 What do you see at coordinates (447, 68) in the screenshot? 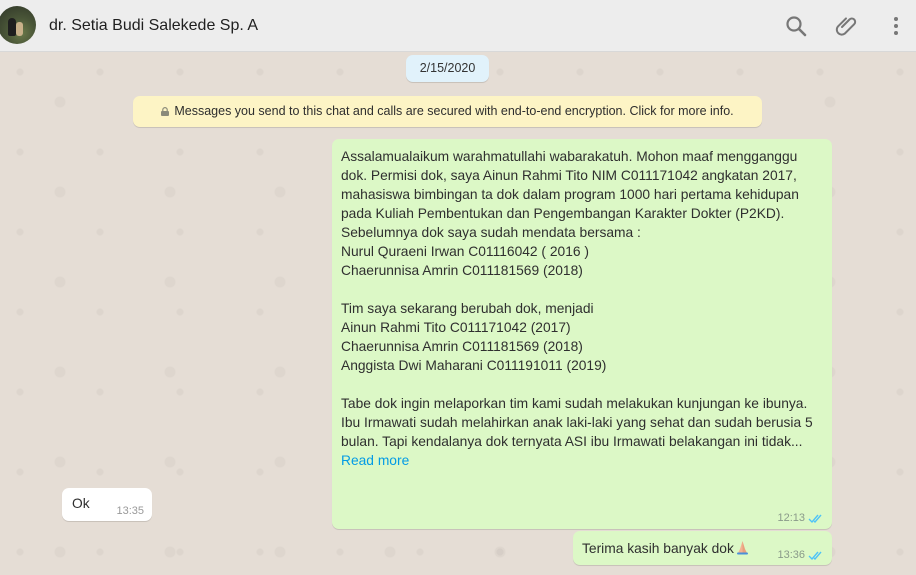
I see `date-divider: 2/15/2020` at bounding box center [447, 68].